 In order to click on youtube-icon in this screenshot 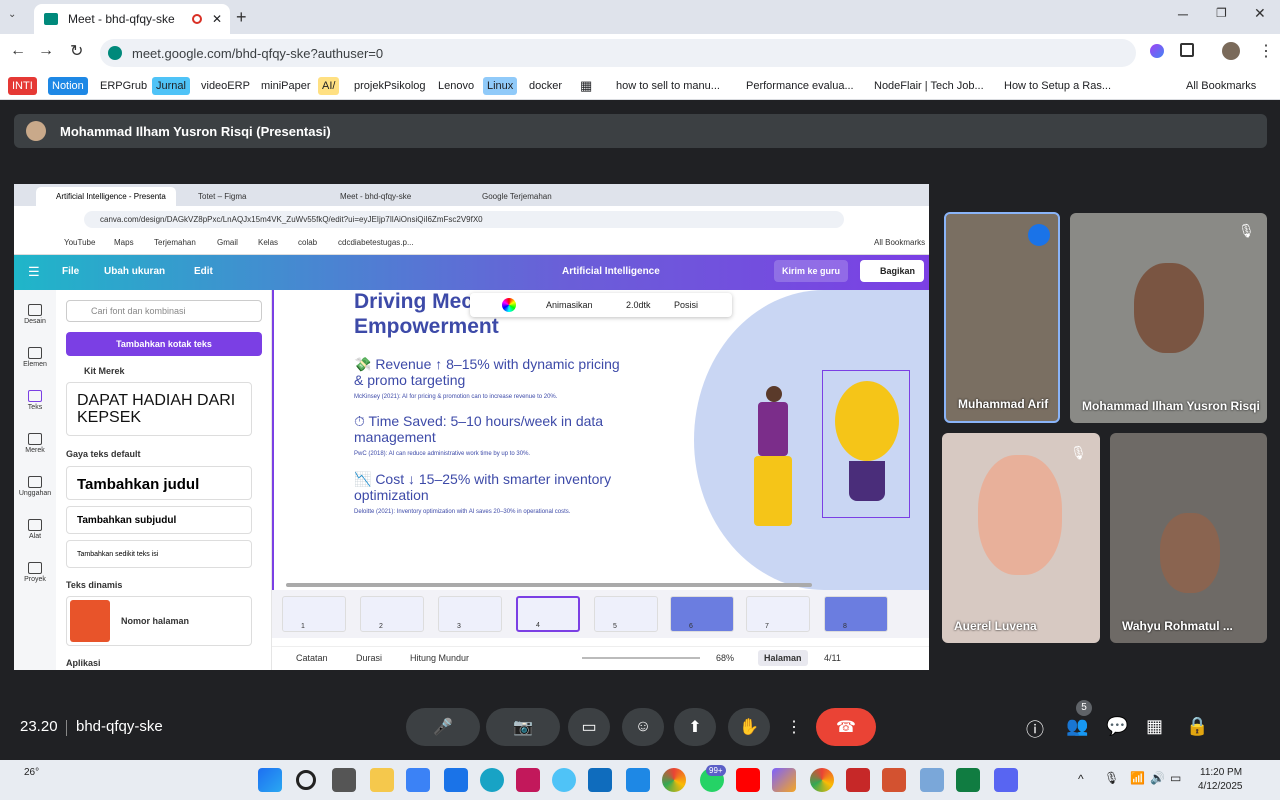, I will do `click(748, 780)`.